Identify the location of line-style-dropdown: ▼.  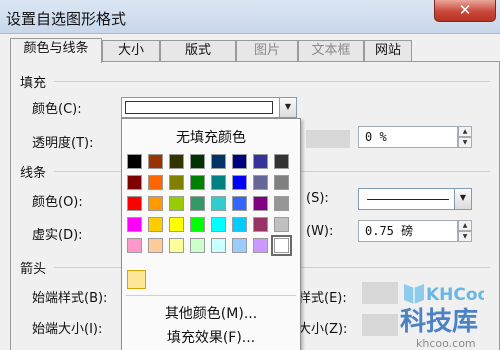
(415, 199).